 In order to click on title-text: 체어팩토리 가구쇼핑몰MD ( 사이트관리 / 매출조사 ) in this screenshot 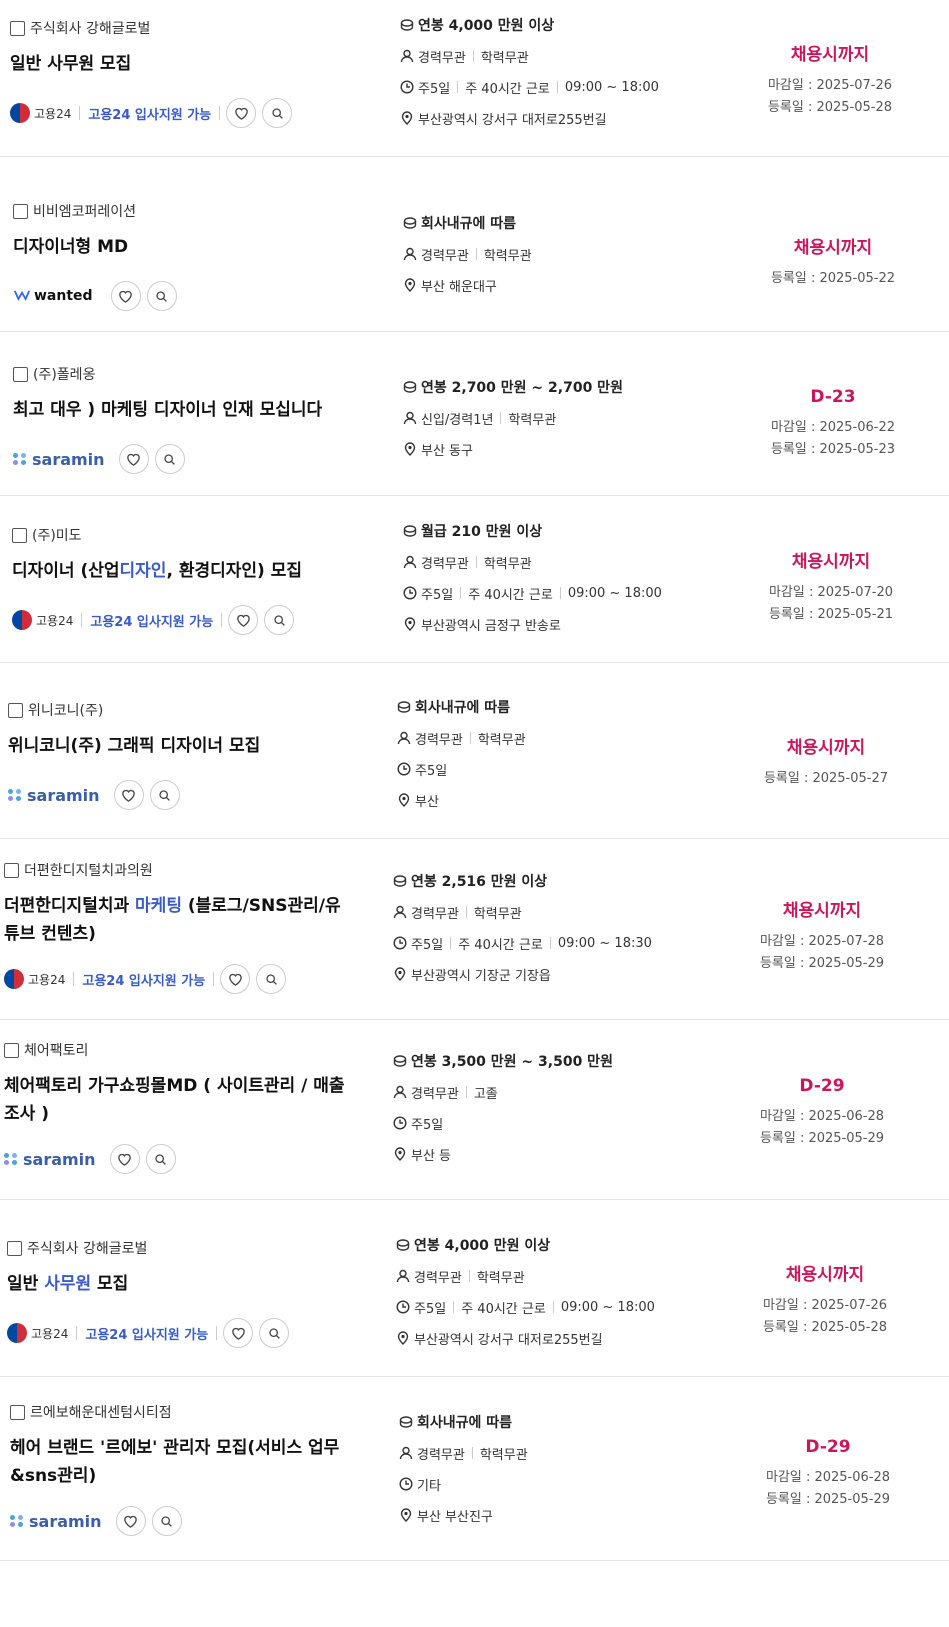, I will do `click(174, 1100)`.